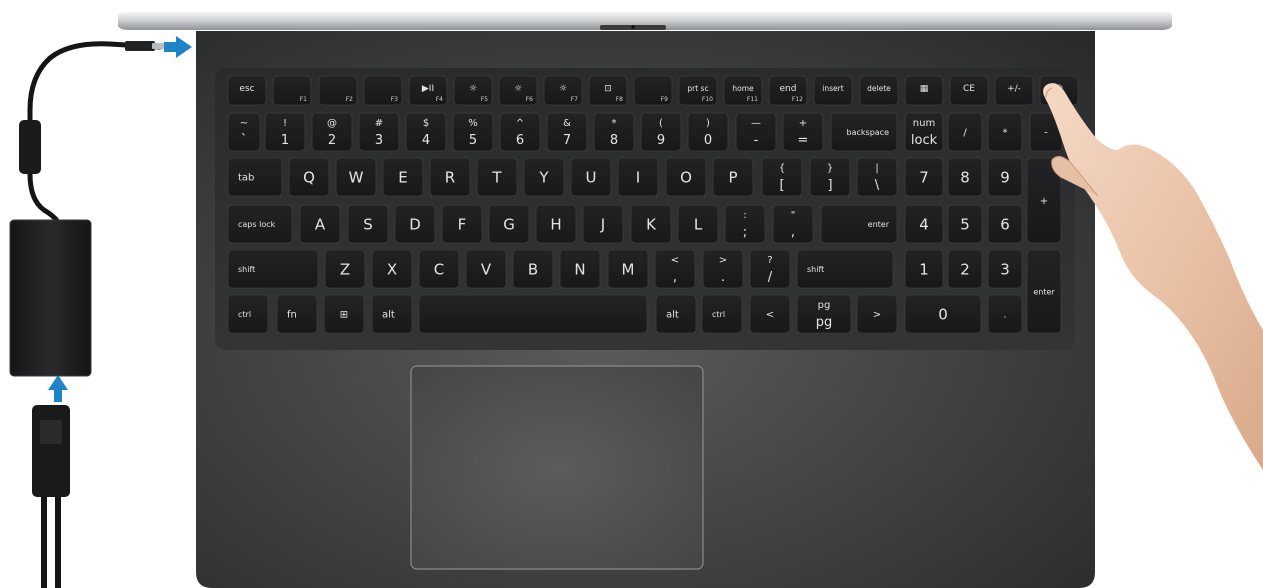 Image resolution: width=1263 pixels, height=588 pixels. I want to click on key-: :;, so click(745, 224).